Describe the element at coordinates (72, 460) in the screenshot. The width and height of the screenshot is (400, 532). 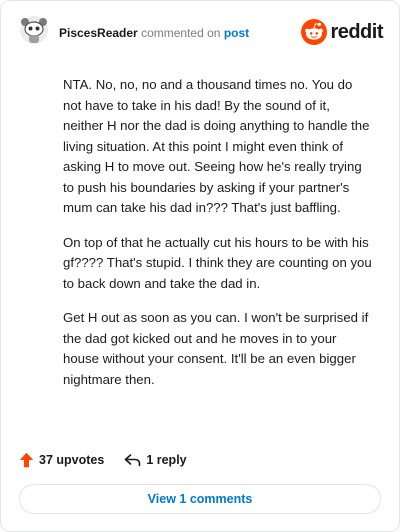
I see `upvote-count: 37 upvotes` at that location.